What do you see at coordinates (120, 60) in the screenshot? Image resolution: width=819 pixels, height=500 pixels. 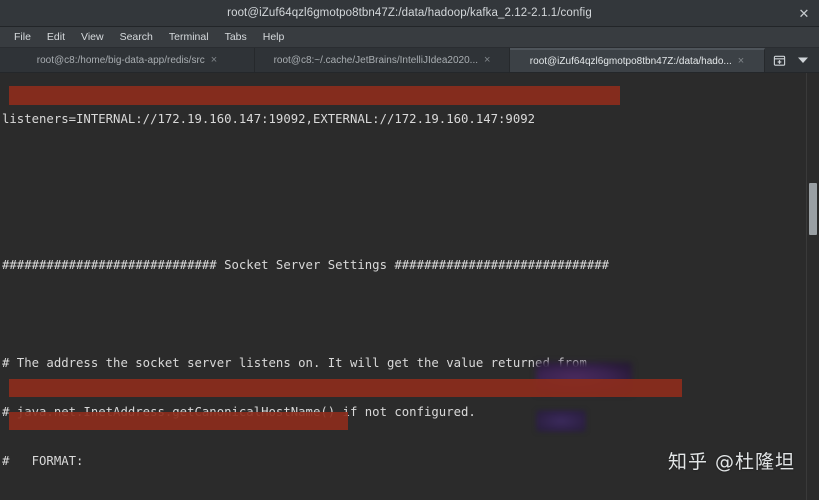 I see `tab-label: root@c8:/home/big-data-app/redis/src` at bounding box center [120, 60].